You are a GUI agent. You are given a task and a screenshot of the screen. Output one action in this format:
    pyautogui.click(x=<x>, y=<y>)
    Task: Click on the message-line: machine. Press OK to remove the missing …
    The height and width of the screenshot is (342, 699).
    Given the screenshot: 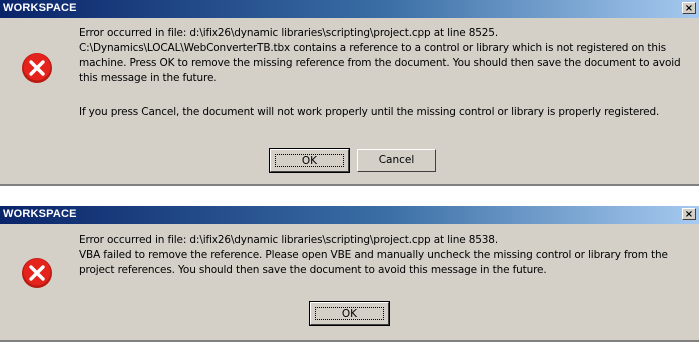 What is the action you would take?
    pyautogui.click(x=380, y=63)
    